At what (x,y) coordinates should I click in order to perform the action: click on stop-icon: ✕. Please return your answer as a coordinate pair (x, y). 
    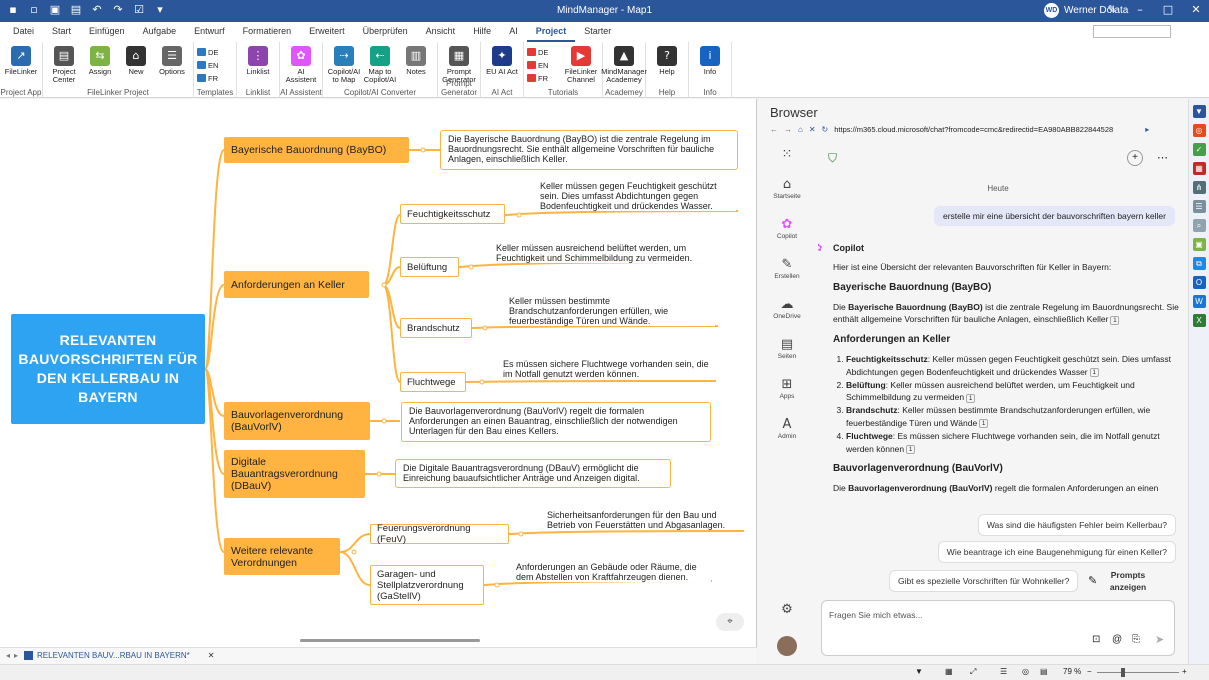
    Looking at the image, I should click on (812, 129).